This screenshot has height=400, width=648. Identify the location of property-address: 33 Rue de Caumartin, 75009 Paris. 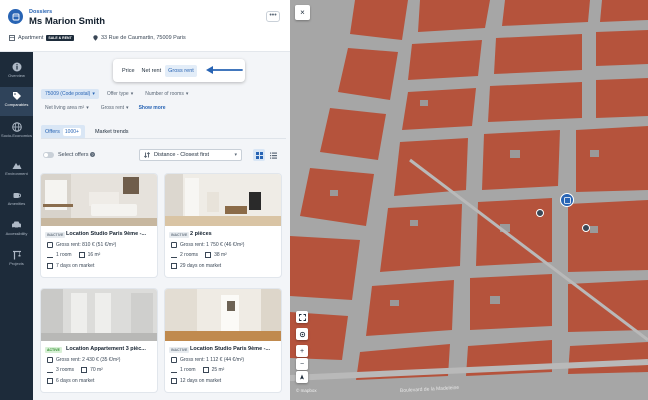
(139, 38).